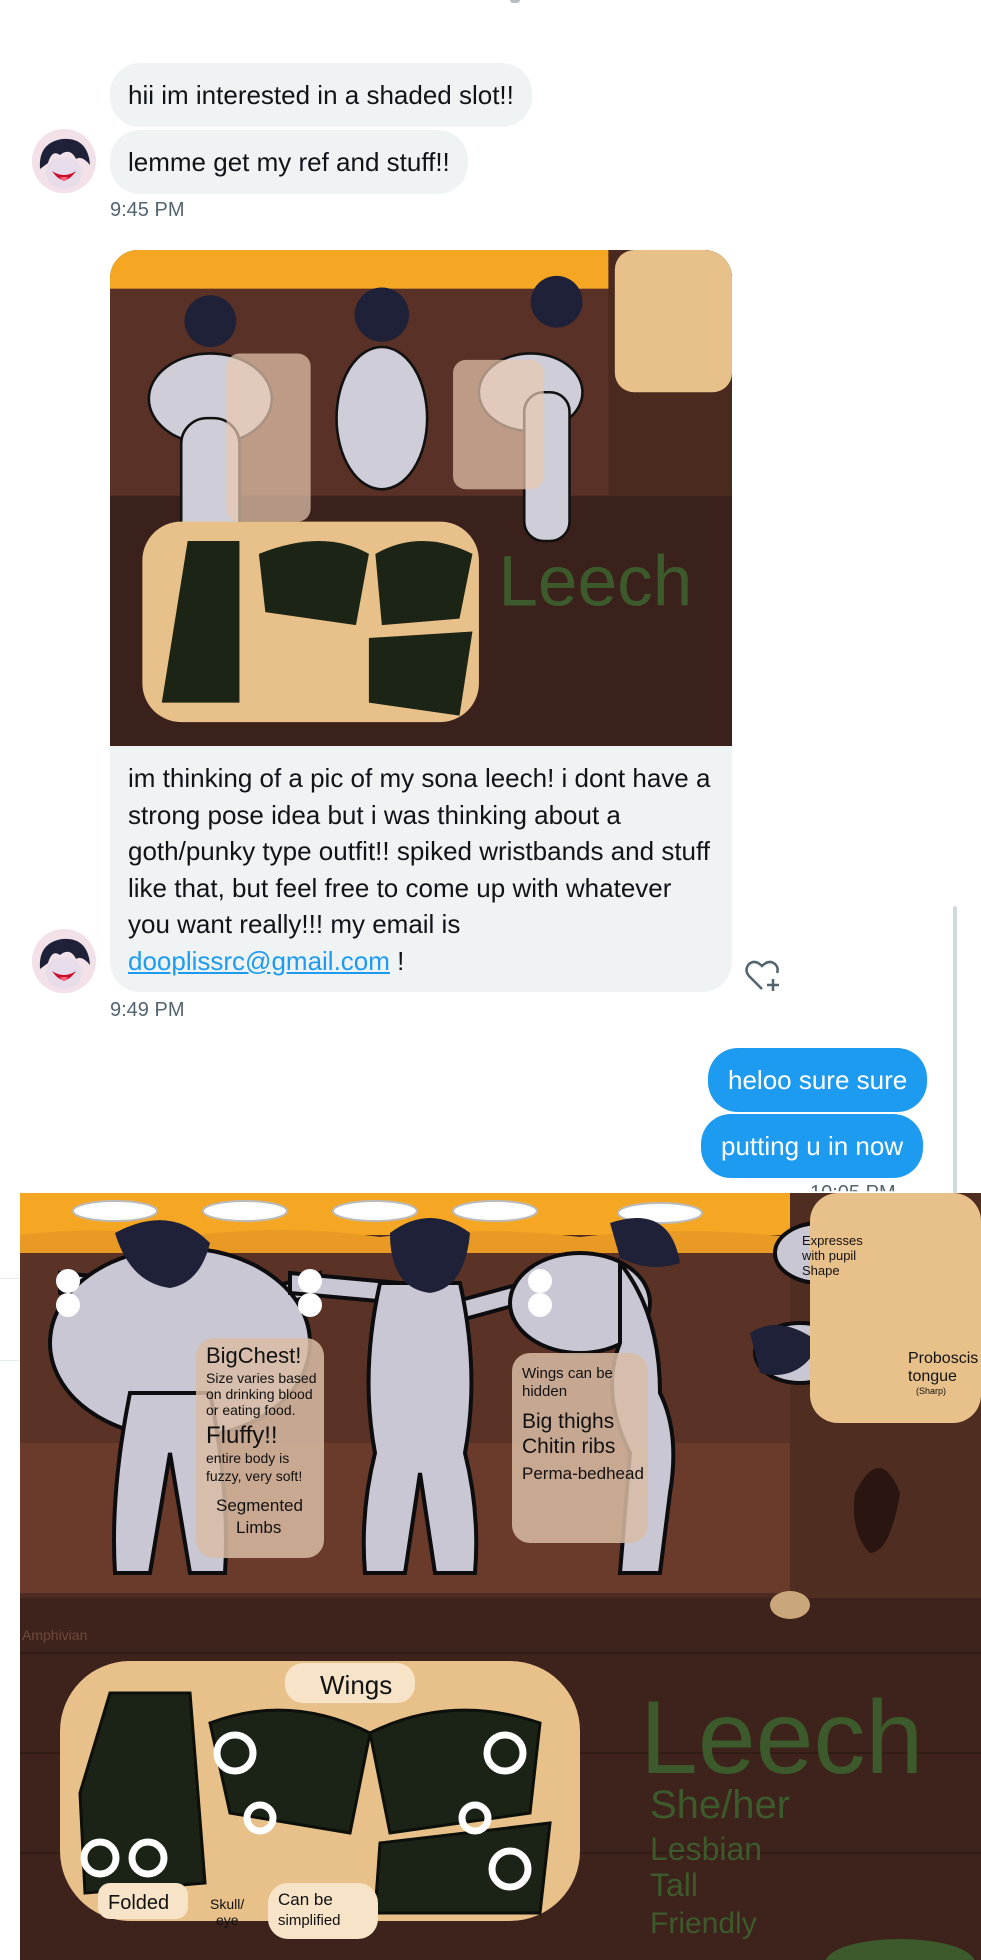 This screenshot has width=981, height=1960. I want to click on note-seg-line: Limbs, so click(258, 1527).